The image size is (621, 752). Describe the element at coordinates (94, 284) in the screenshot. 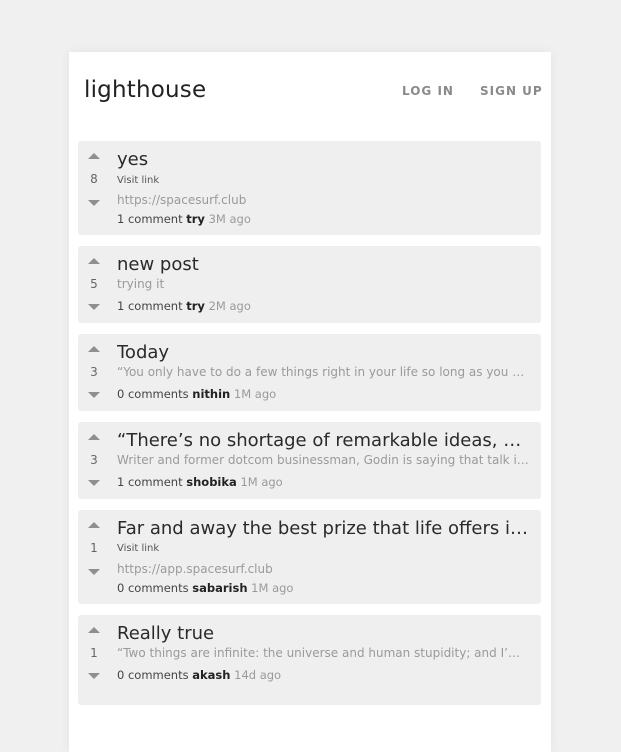

I see `post-score: 5` at that location.